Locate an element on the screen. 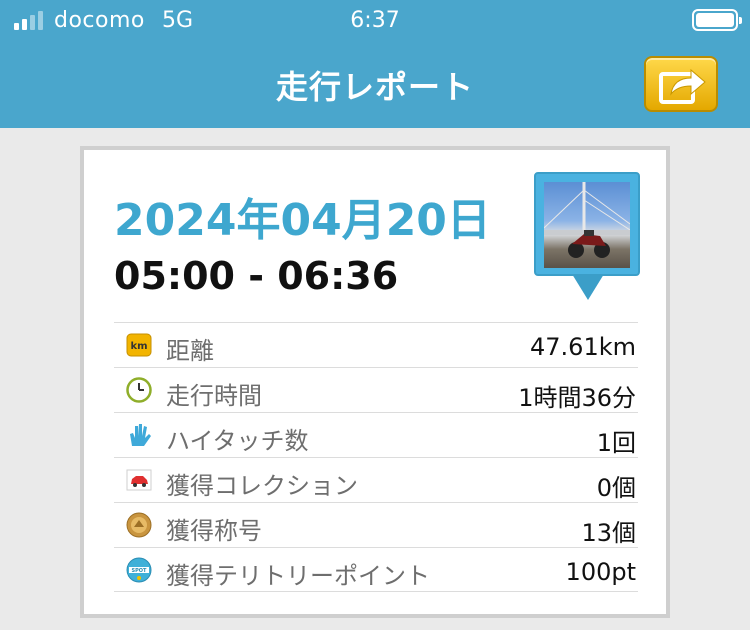  page-title: 走行レポート is located at coordinates (374, 87).